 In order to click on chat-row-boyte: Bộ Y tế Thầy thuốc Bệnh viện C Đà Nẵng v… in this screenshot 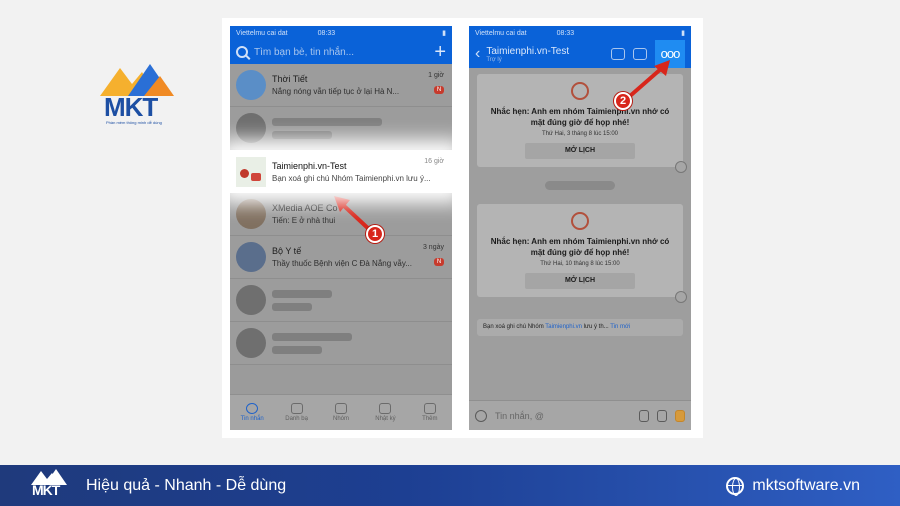, I will do `click(341, 257)`.